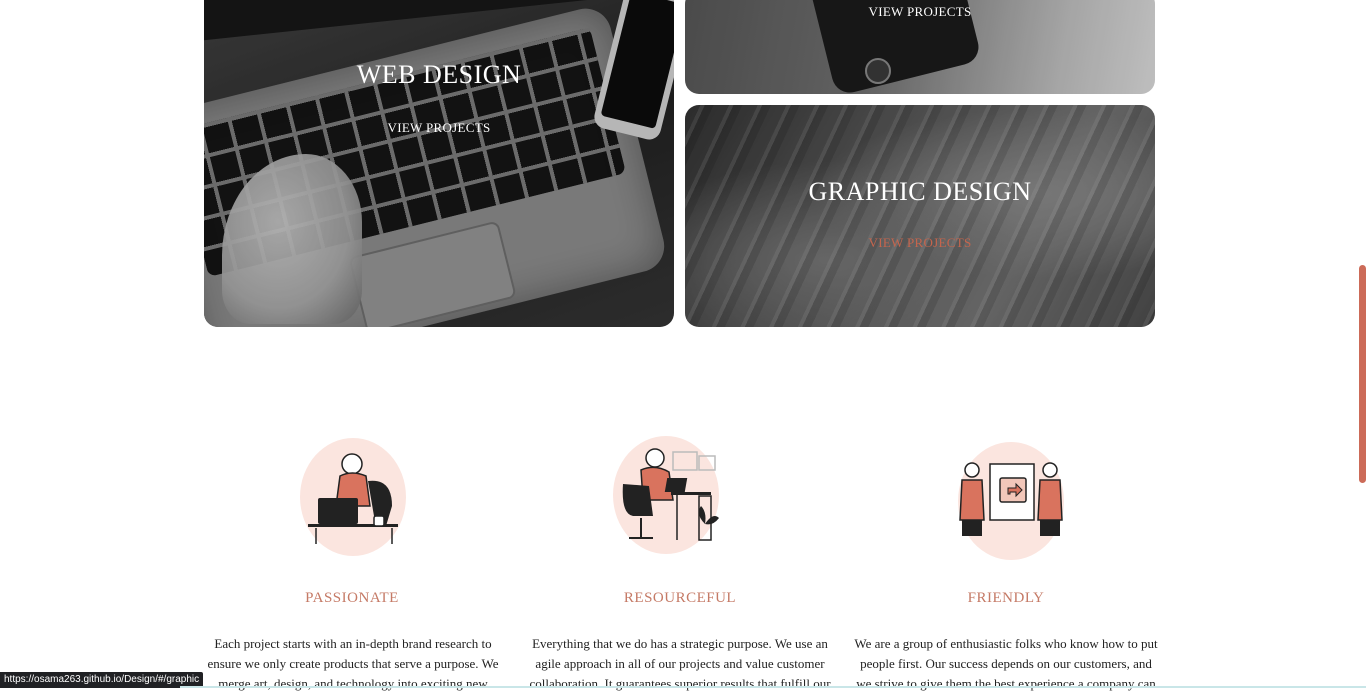  Describe the element at coordinates (1362, 374) in the screenshot. I see `scrollbar-thumb` at that location.